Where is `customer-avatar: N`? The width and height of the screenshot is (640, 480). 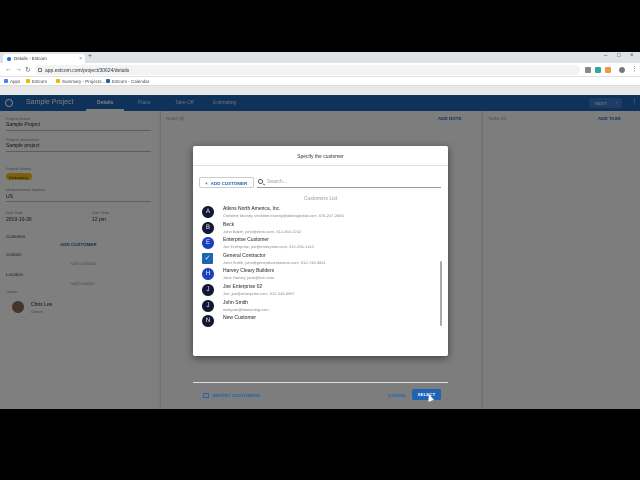
customer-avatar: N is located at coordinates (208, 321).